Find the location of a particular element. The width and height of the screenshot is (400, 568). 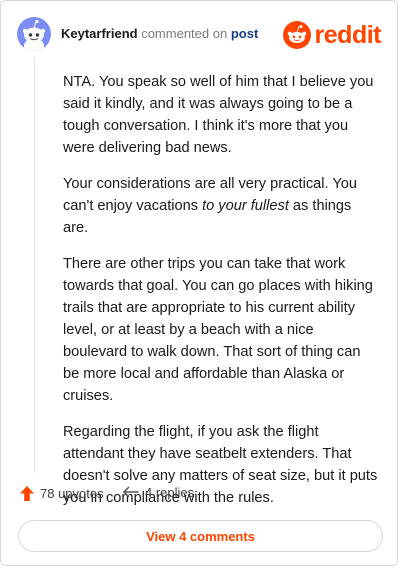

post-link: post is located at coordinates (244, 33).